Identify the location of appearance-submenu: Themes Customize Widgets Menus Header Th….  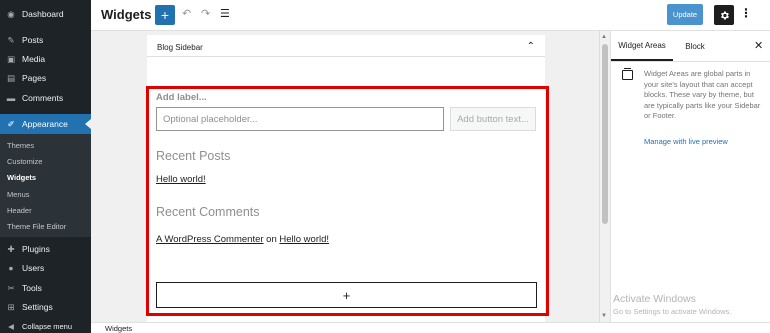
(45, 185).